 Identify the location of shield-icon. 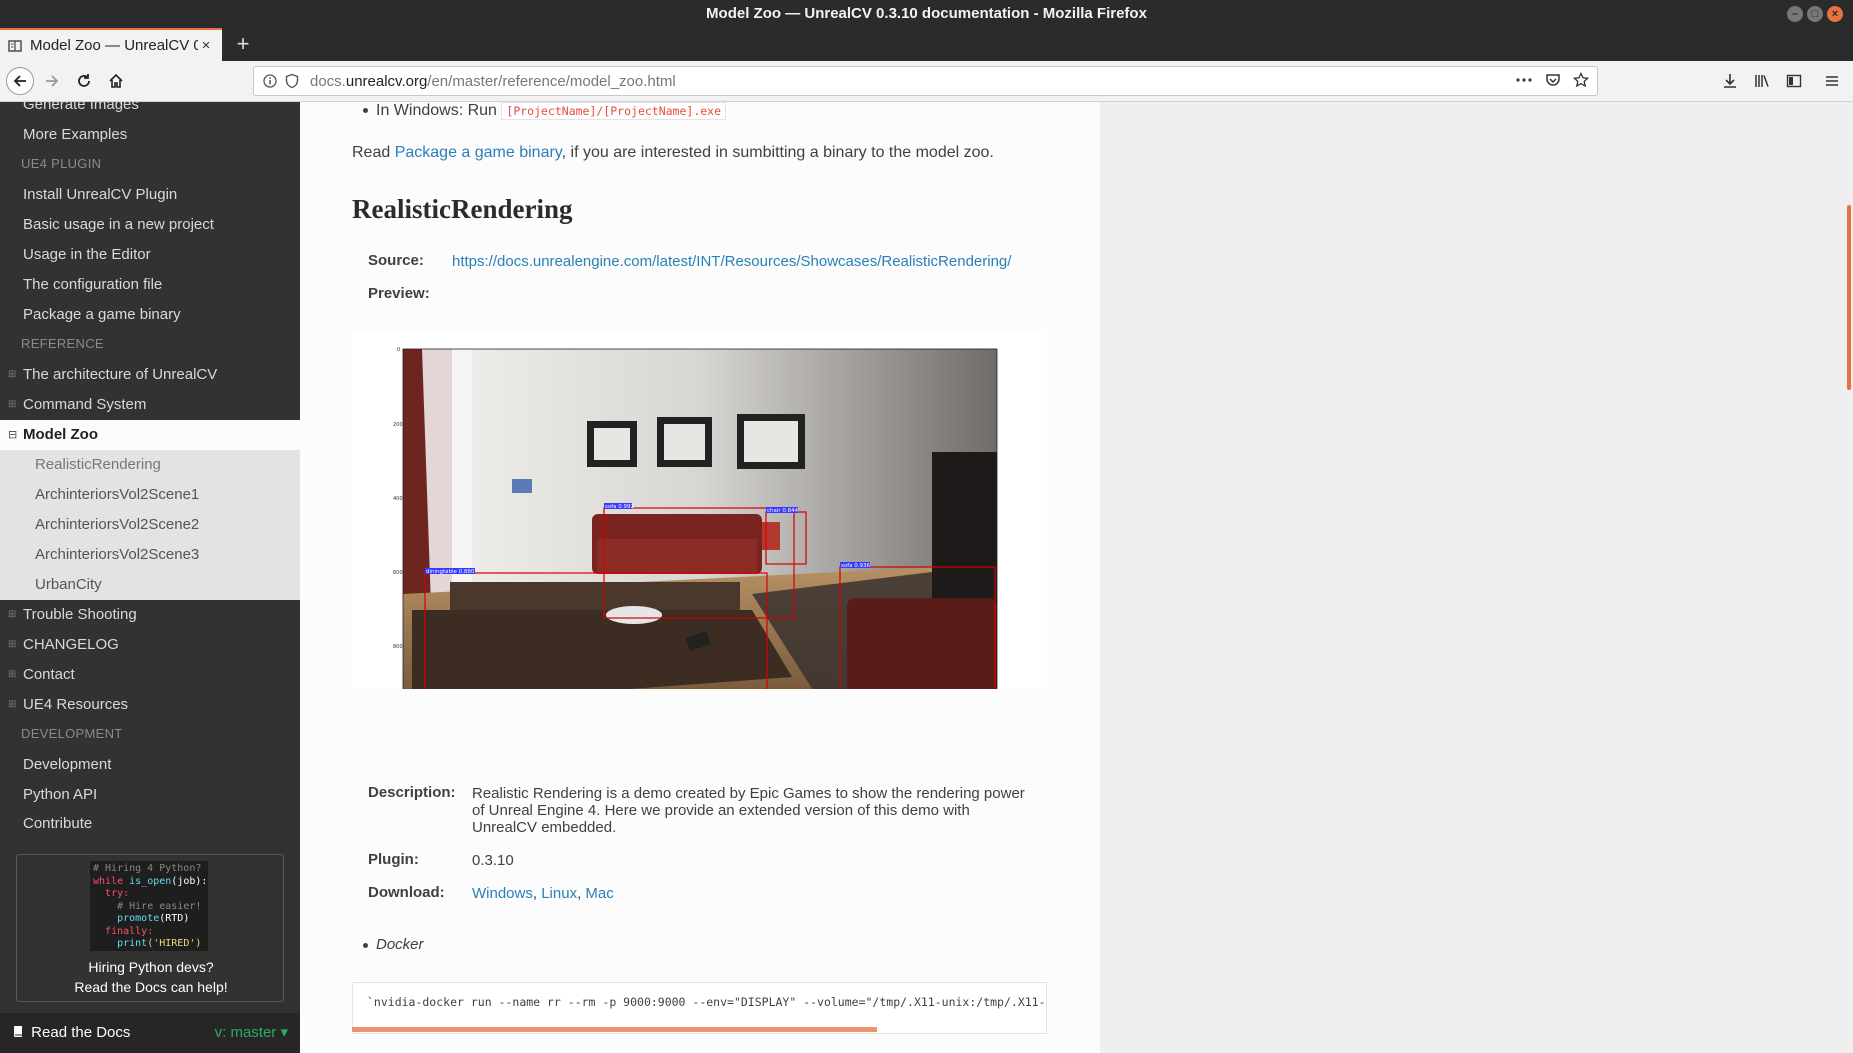
(292, 81).